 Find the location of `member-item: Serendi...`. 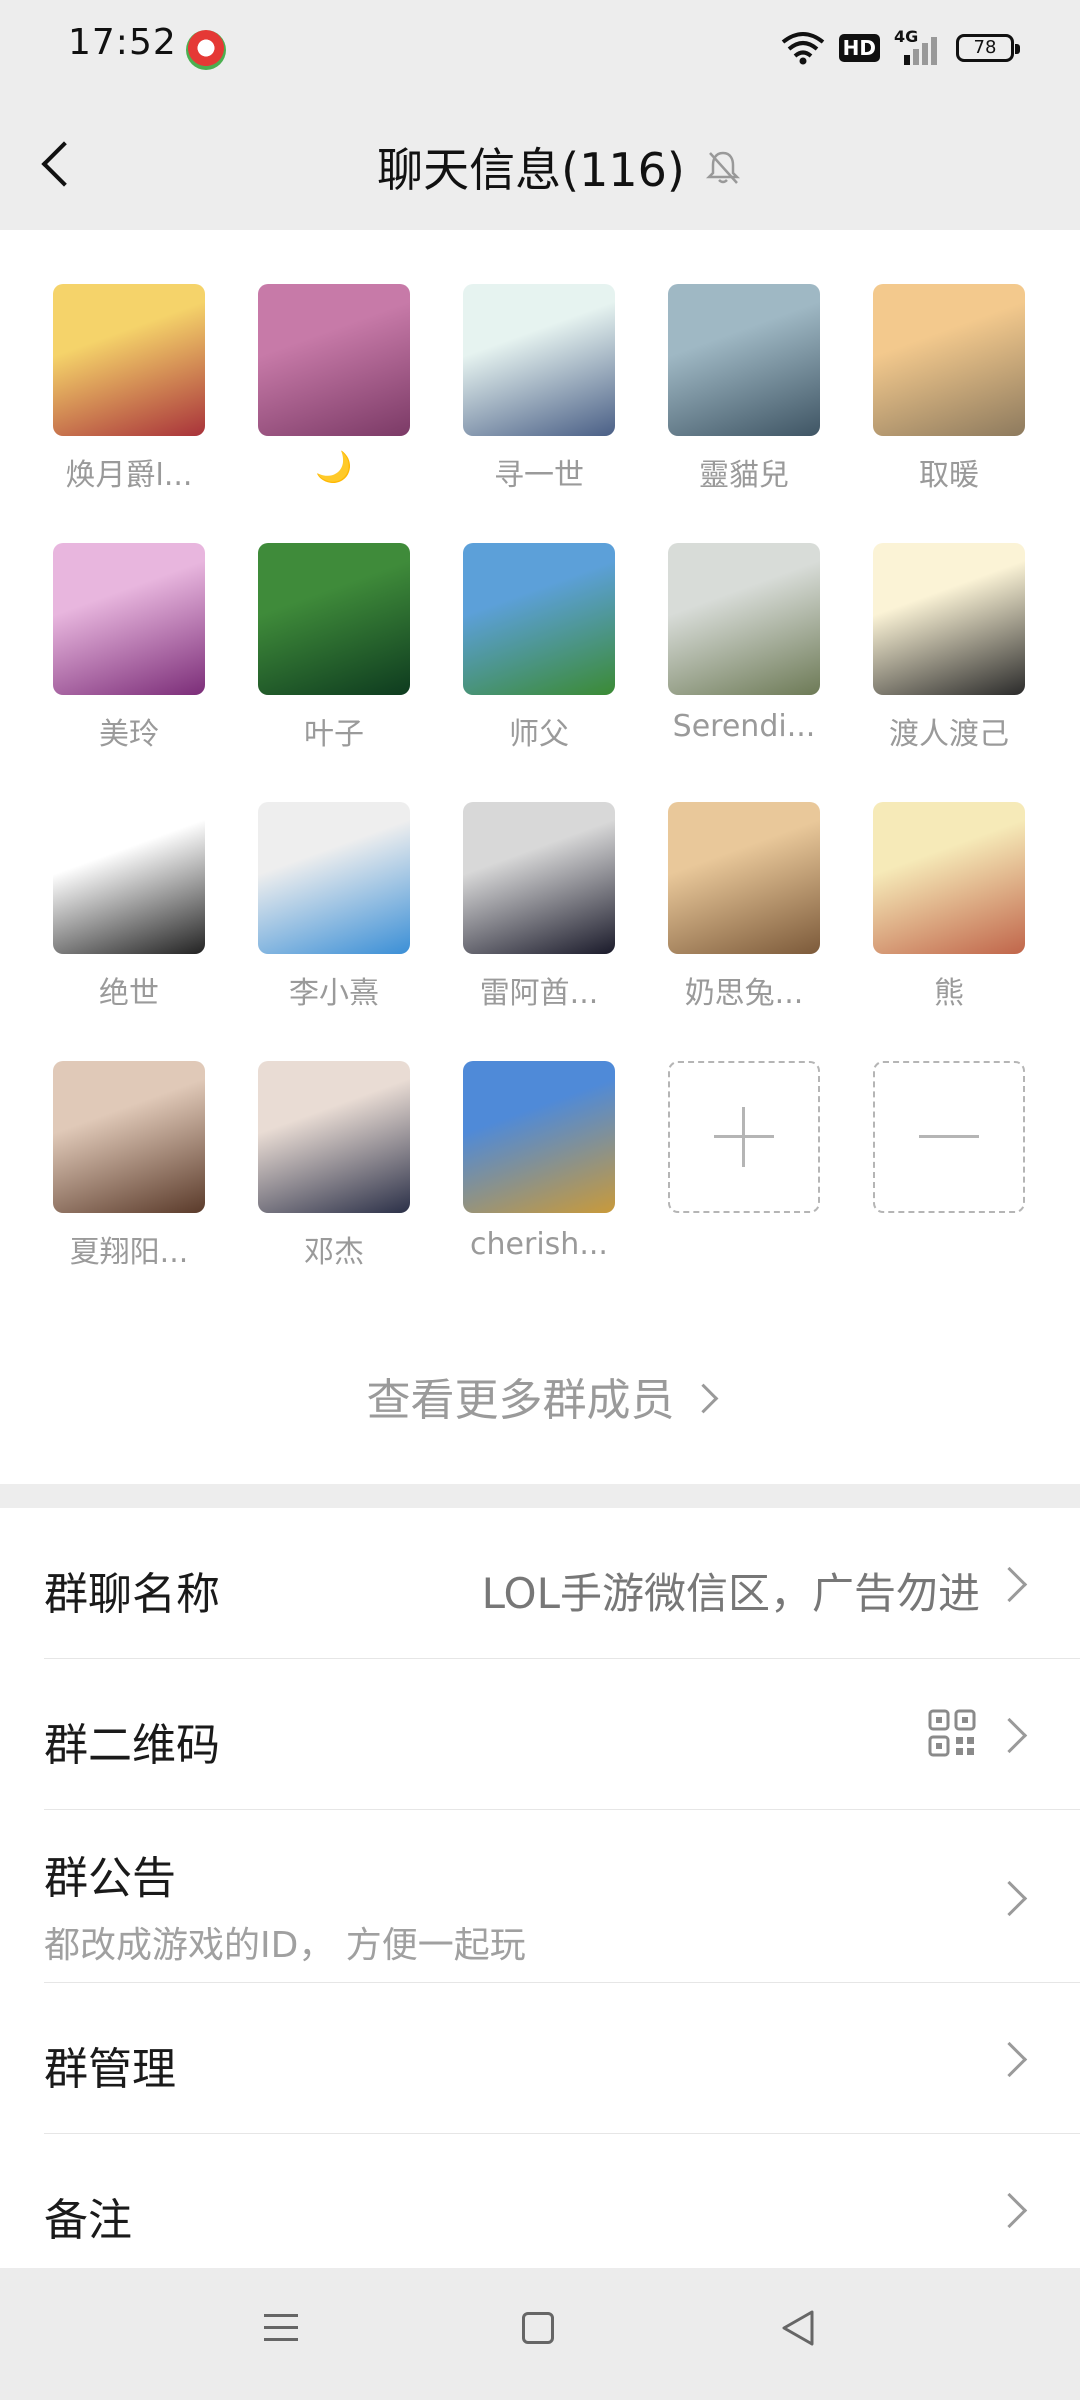

member-item: Serendi... is located at coordinates (744, 643).